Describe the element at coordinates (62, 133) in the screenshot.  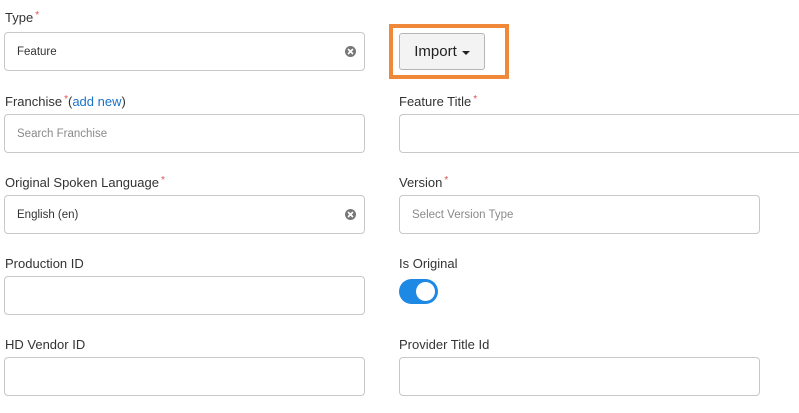
I see `franchise-placeholder: Search Franchise` at that location.